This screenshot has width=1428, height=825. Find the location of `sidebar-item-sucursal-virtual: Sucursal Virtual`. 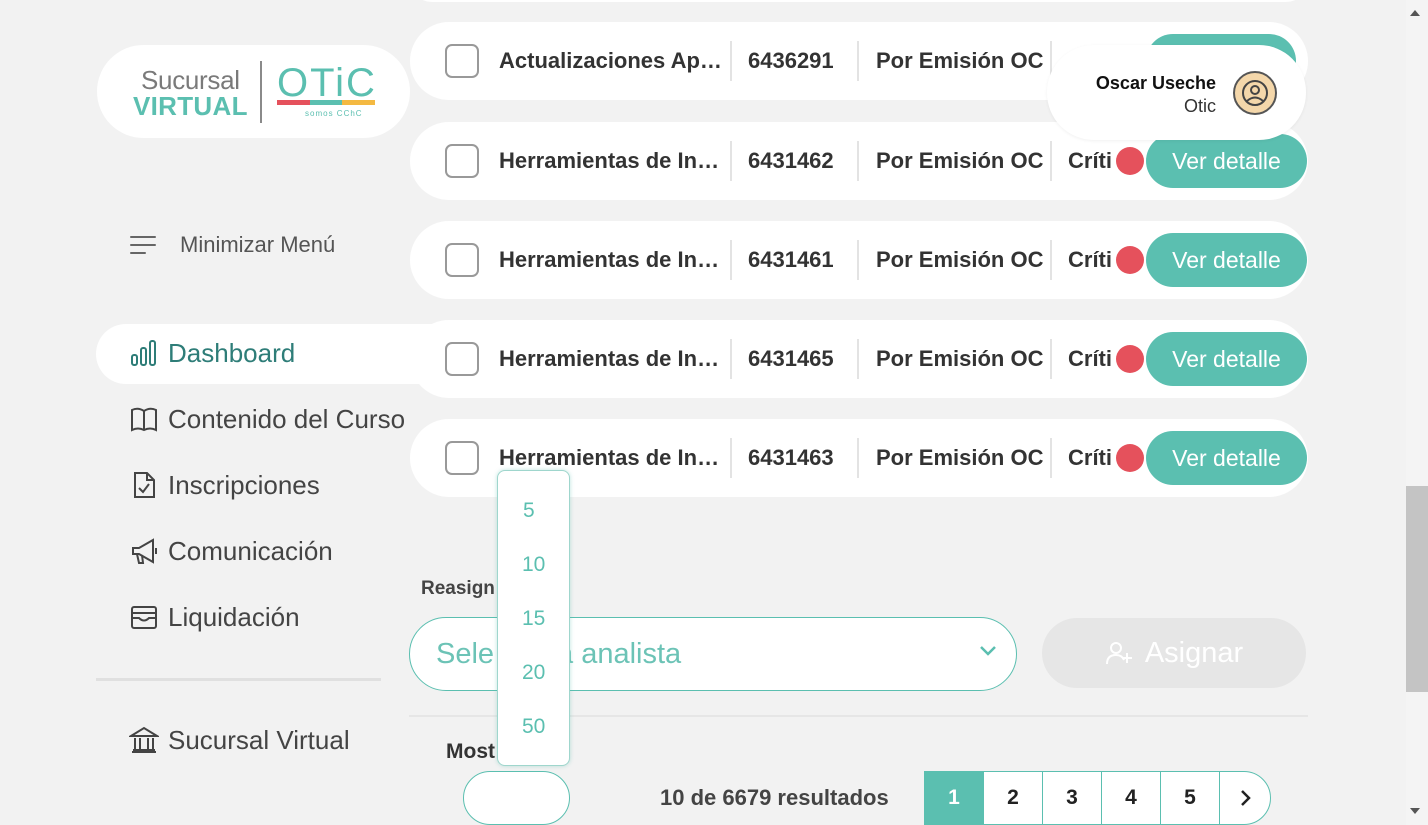

sidebar-item-sucursal-virtual: Sucursal Virtual is located at coordinates (239, 740).